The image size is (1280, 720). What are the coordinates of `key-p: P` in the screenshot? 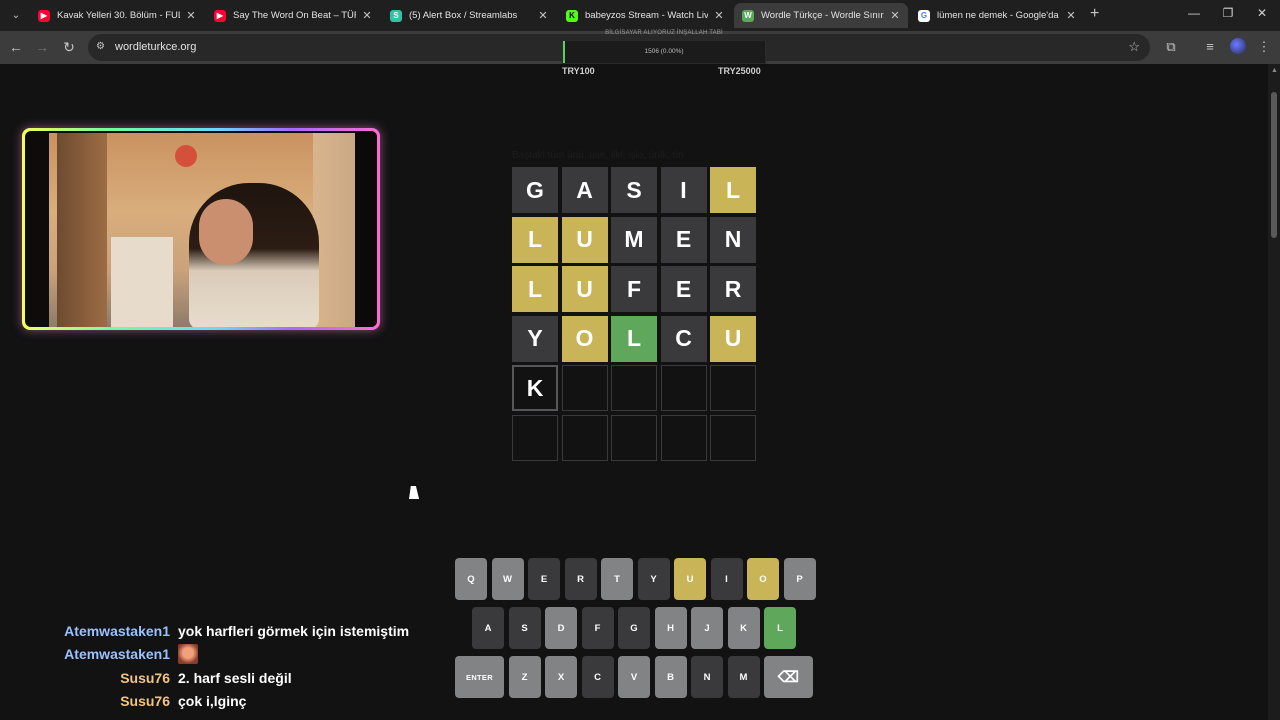 It's located at (799, 579).